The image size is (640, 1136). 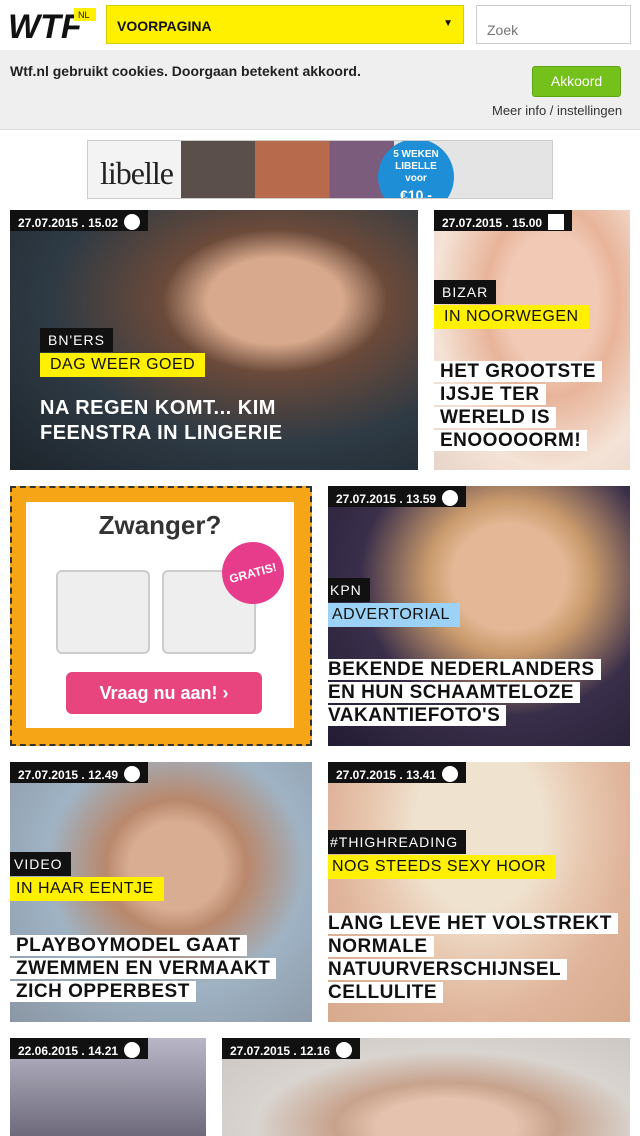 What do you see at coordinates (87, 889) in the screenshot?
I see `article-subtitle: IN HAAR EENTJE` at bounding box center [87, 889].